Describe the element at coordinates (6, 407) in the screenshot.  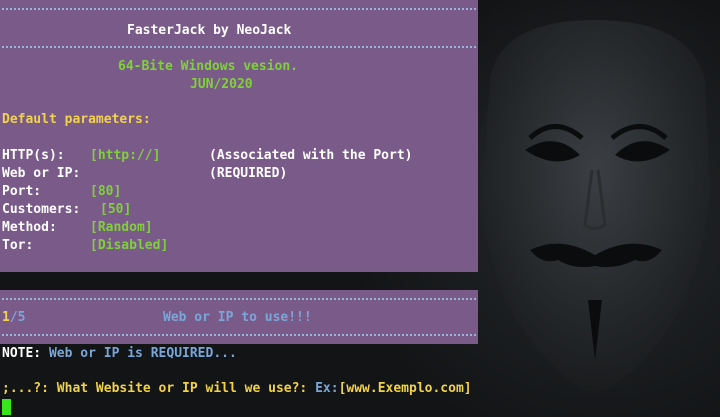
I see `terminal-cursor` at that location.